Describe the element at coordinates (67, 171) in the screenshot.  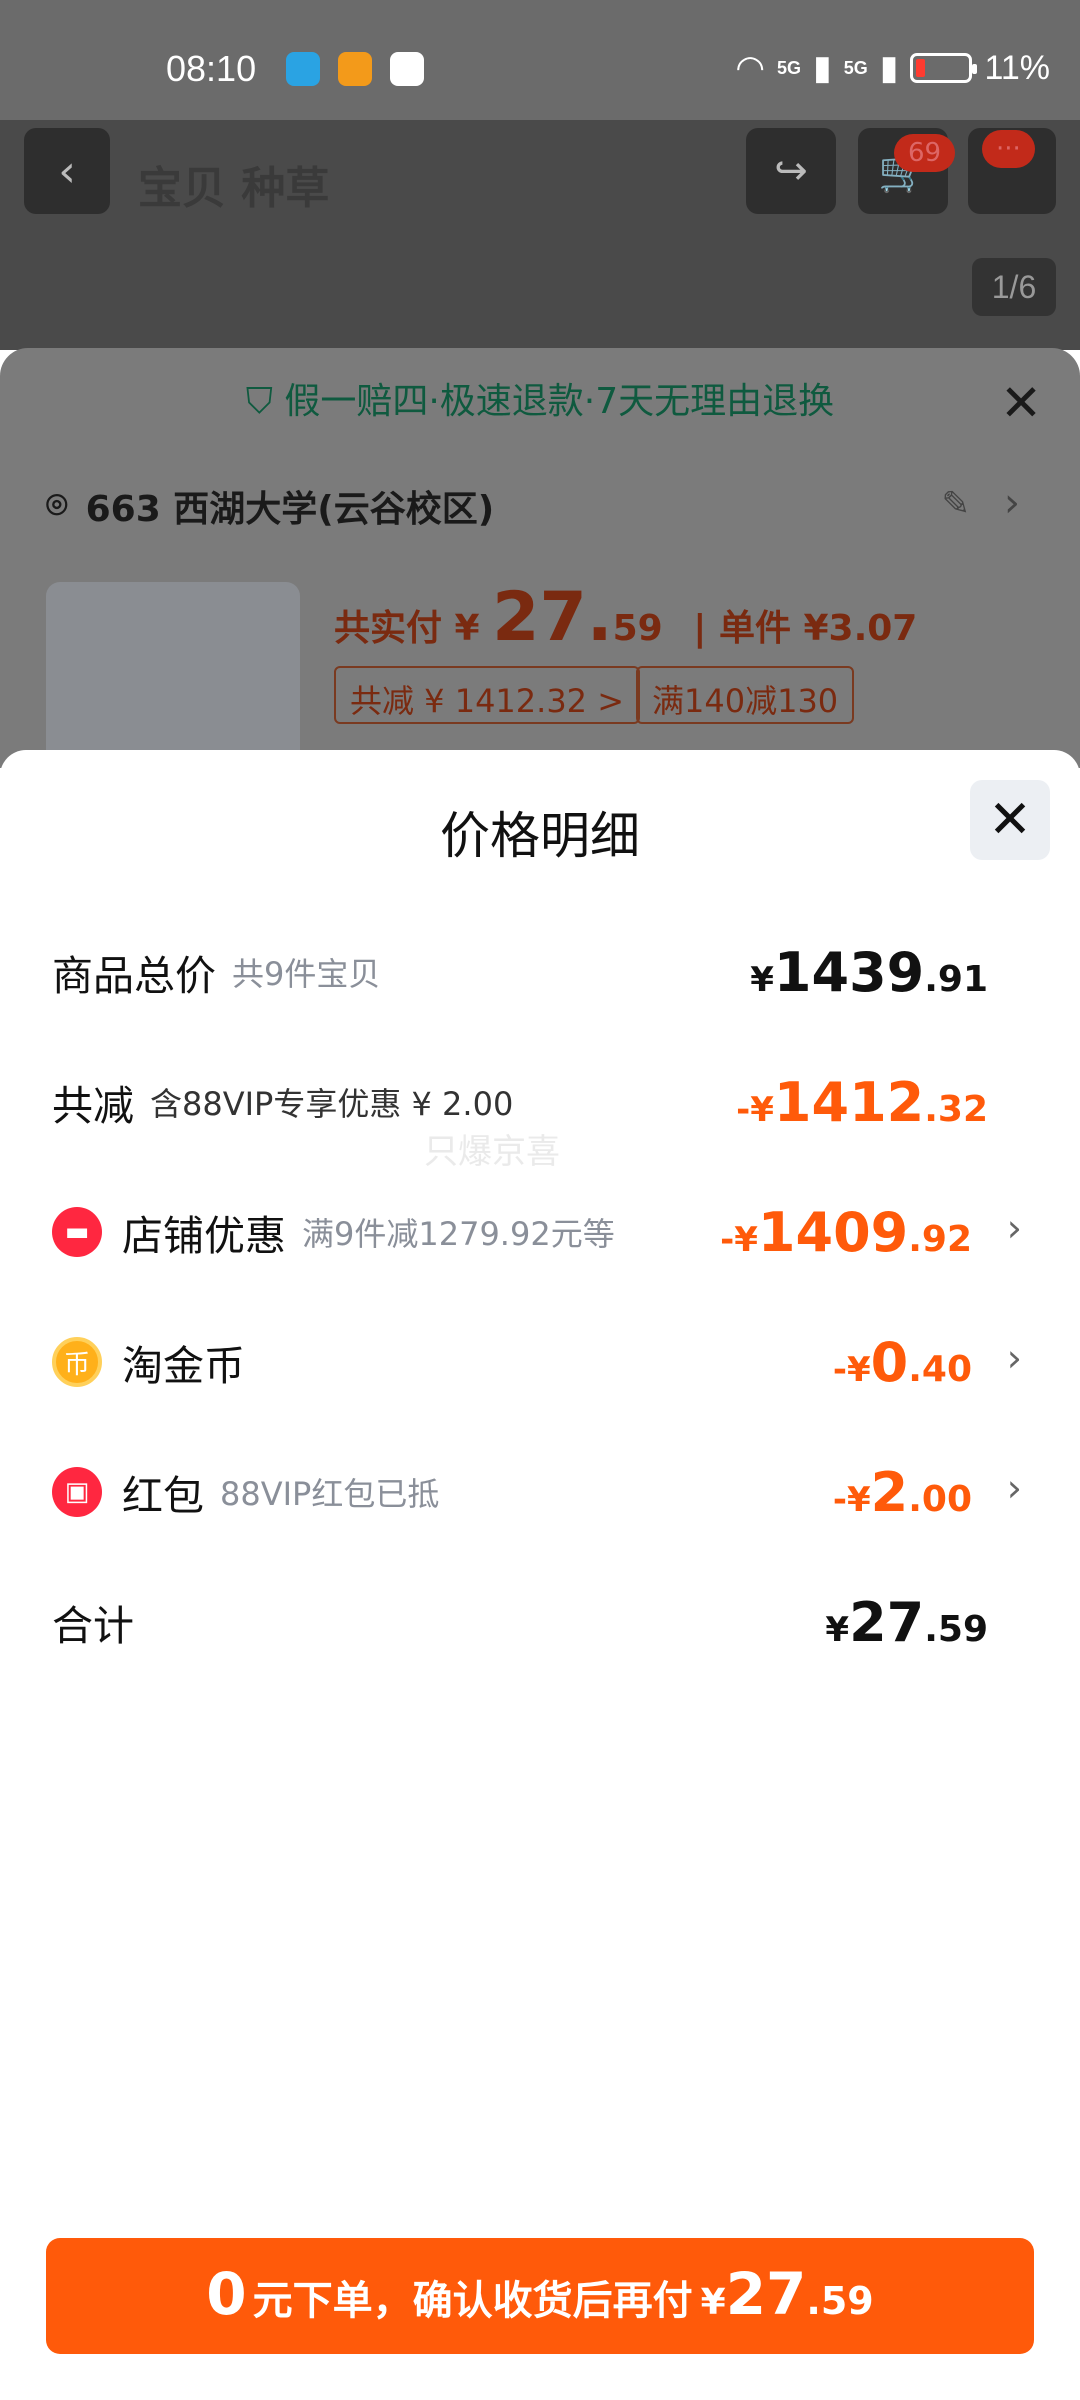
I see `back-button: ‹` at that location.